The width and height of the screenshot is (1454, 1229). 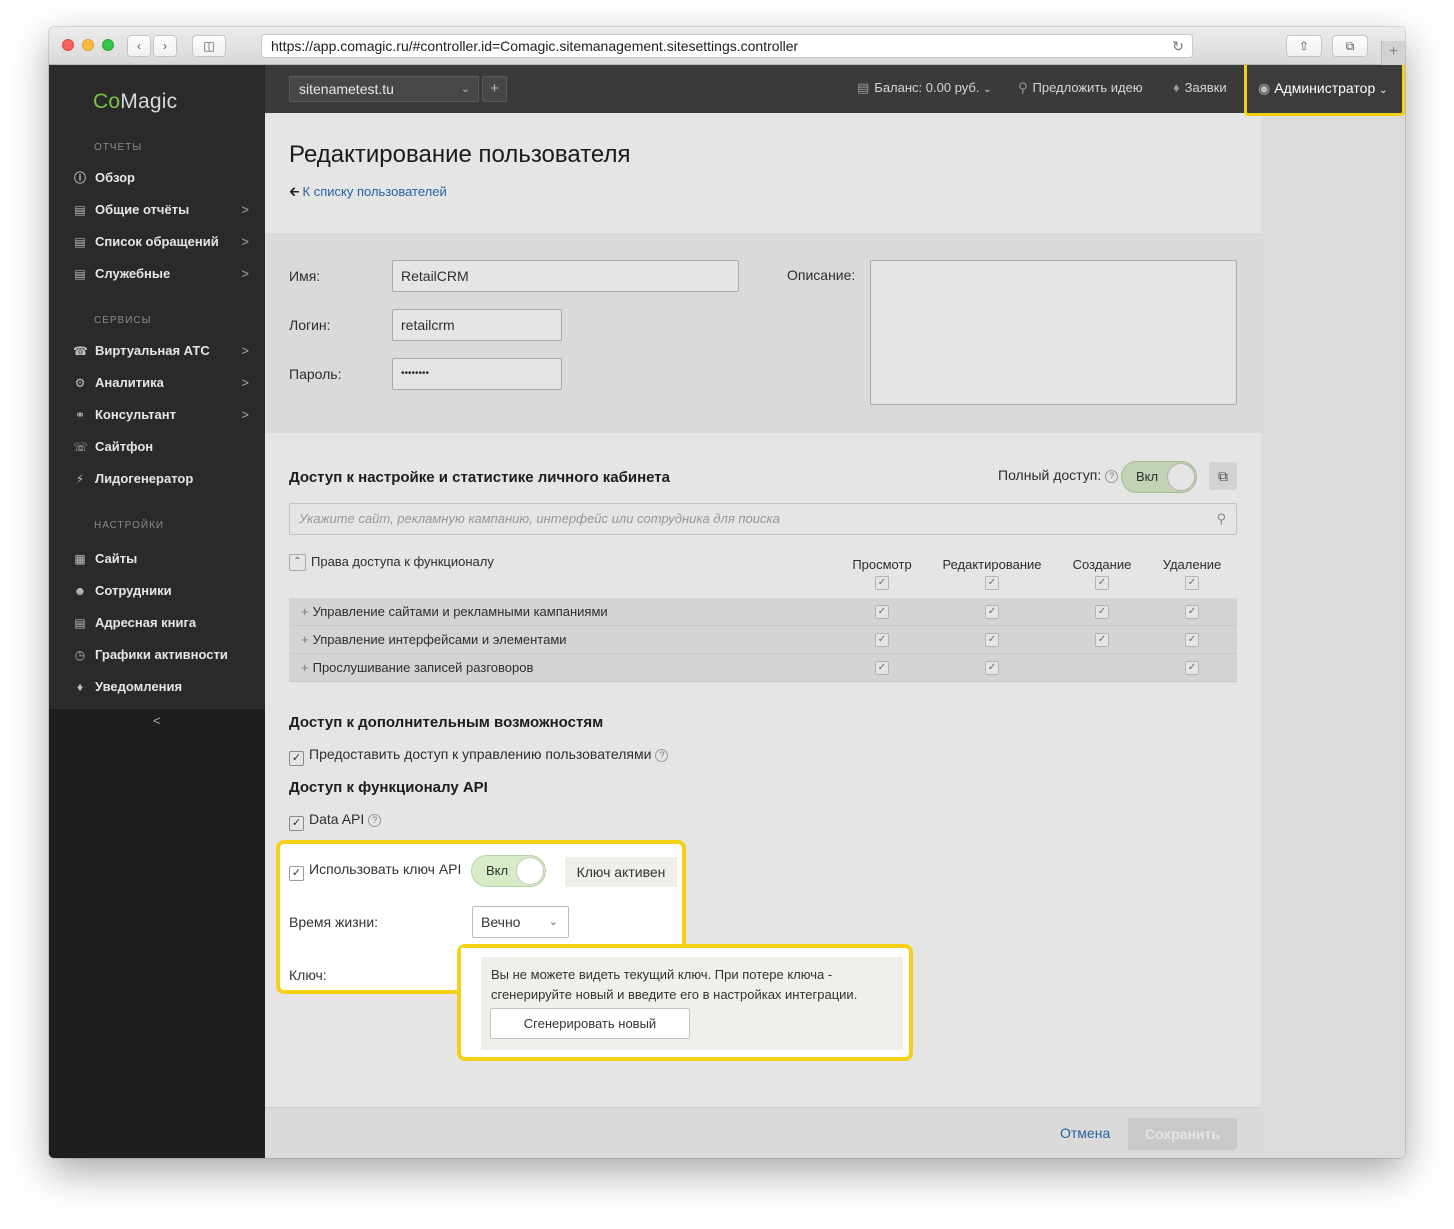 I want to click on admin-text: Администратор, so click(x=1325, y=88).